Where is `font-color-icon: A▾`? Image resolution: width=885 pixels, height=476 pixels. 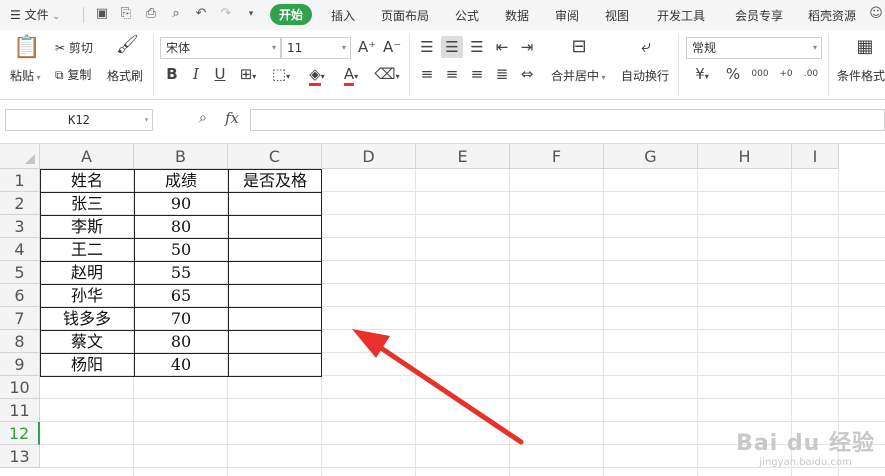
font-color-icon: A▾ is located at coordinates (351, 75).